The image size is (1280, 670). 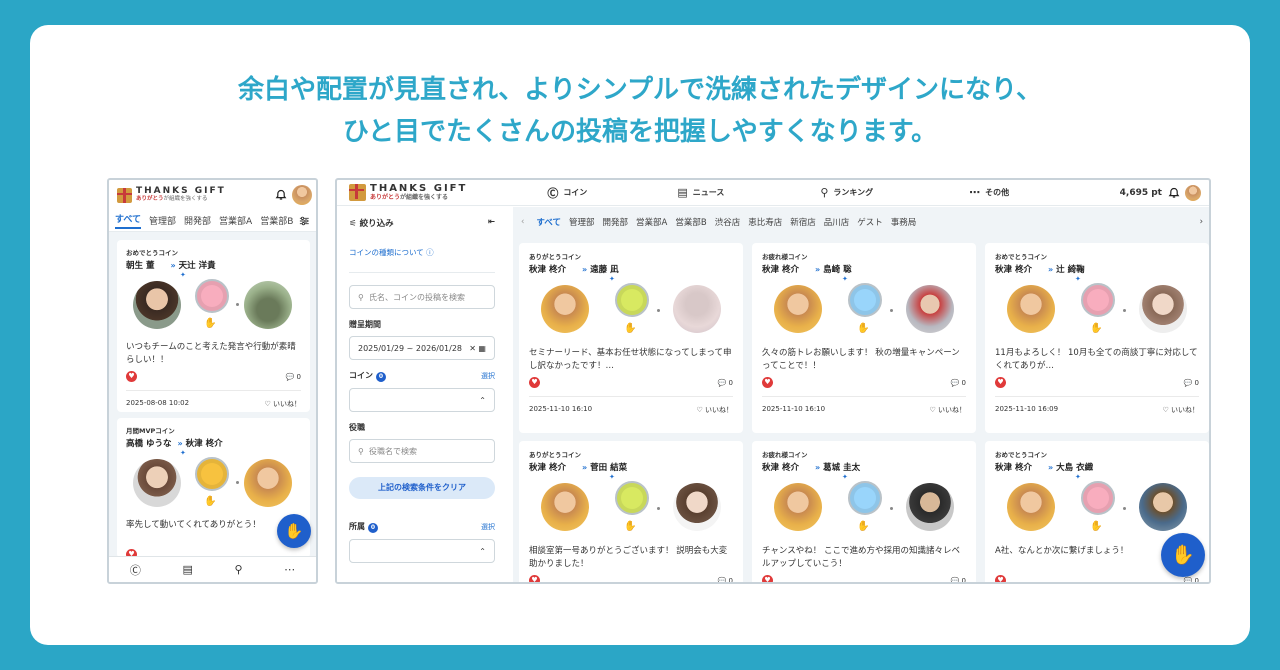 I want to click on collapse-sidebar-icon: ⇤, so click(x=491, y=223).